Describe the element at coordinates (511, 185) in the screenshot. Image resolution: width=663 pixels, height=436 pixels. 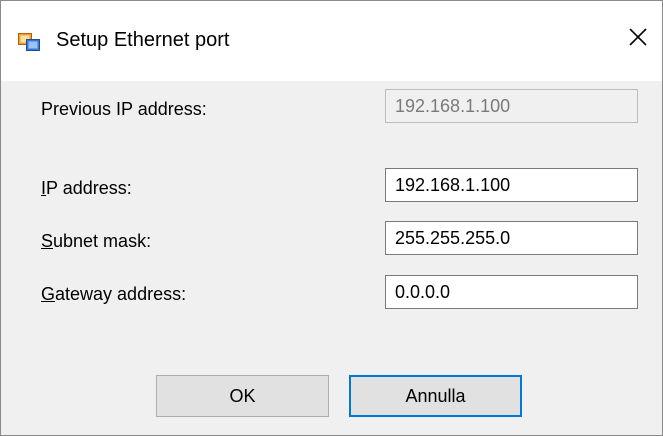
I see `ip-address-field` at that location.